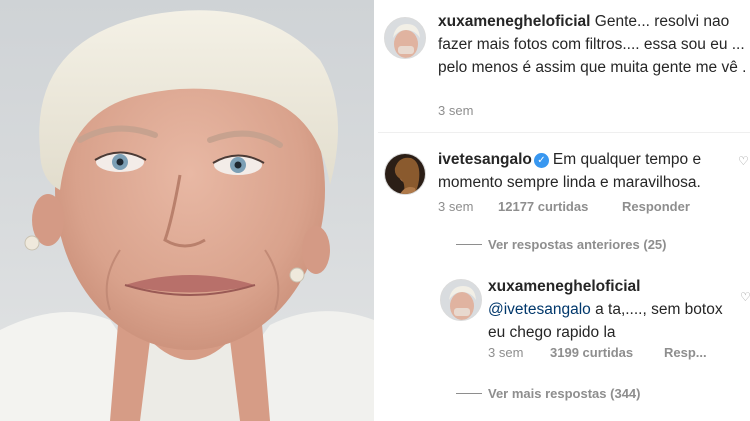 The height and width of the screenshot is (421, 750). What do you see at coordinates (564, 393) in the screenshot?
I see `view-more-replies-button: Ver mais respostas (344)` at bounding box center [564, 393].